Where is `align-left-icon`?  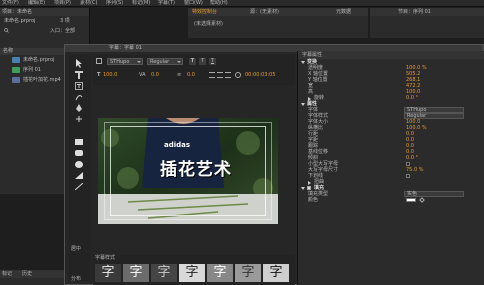 align-left-icon is located at coordinates (212, 75).